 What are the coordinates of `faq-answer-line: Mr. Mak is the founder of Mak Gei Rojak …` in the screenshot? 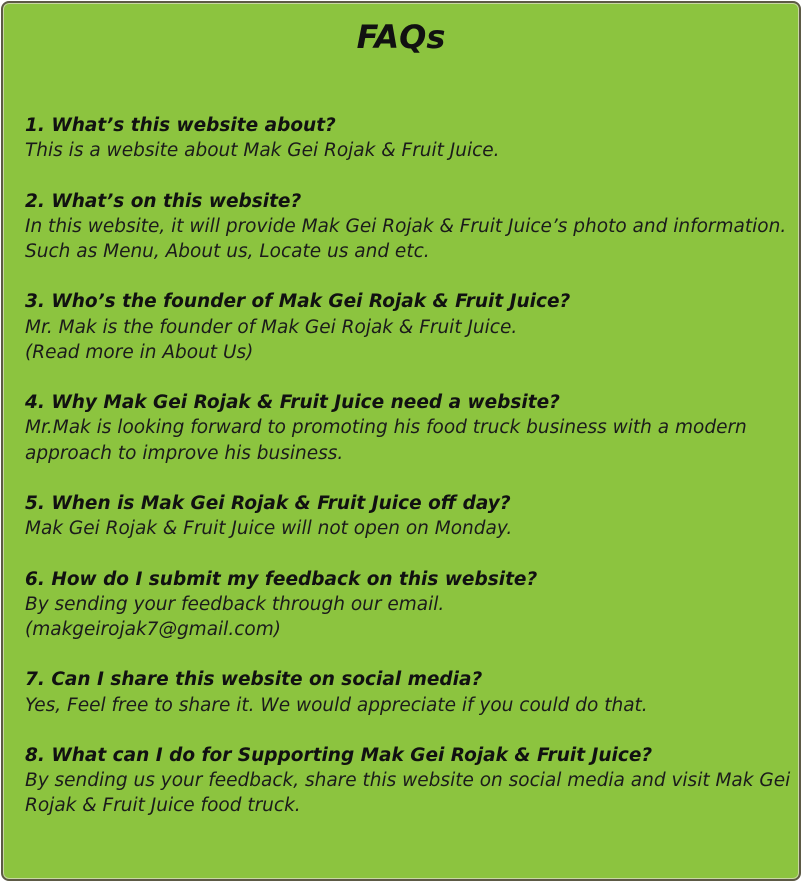 It's located at (271, 327).